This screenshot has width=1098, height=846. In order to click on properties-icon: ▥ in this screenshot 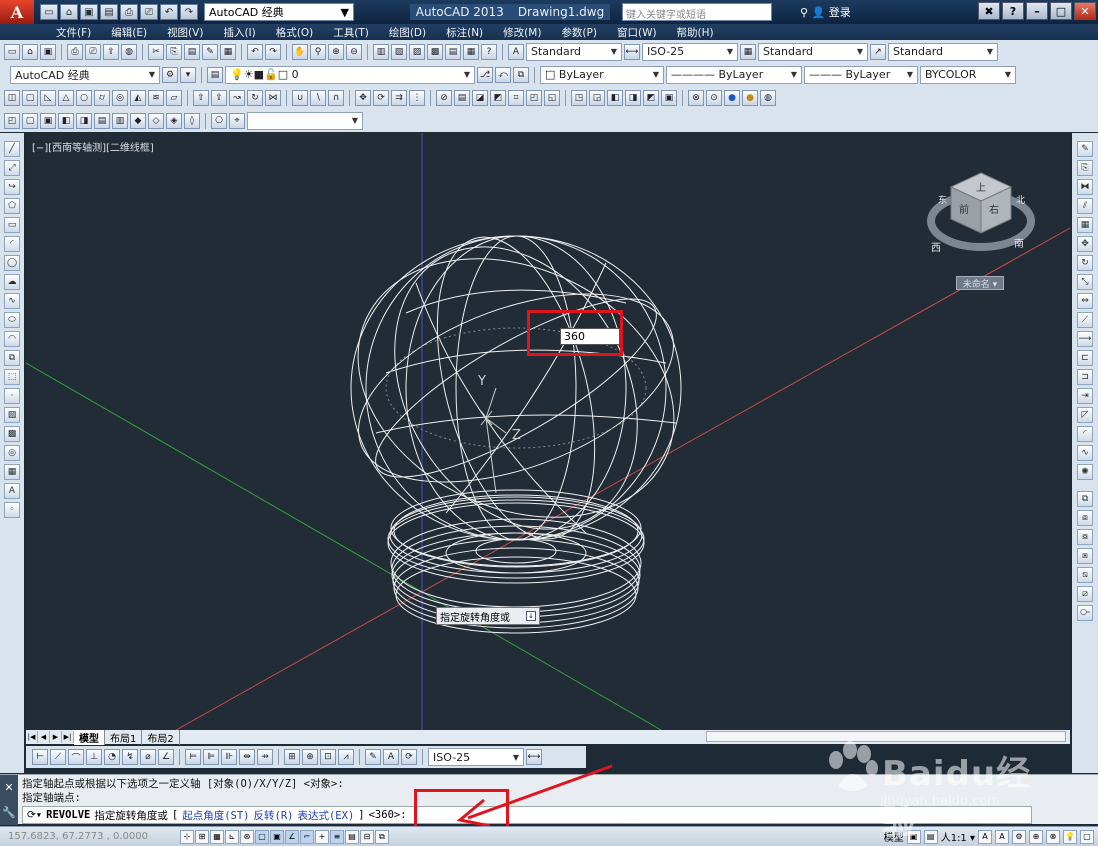, I will do `click(381, 51)`.